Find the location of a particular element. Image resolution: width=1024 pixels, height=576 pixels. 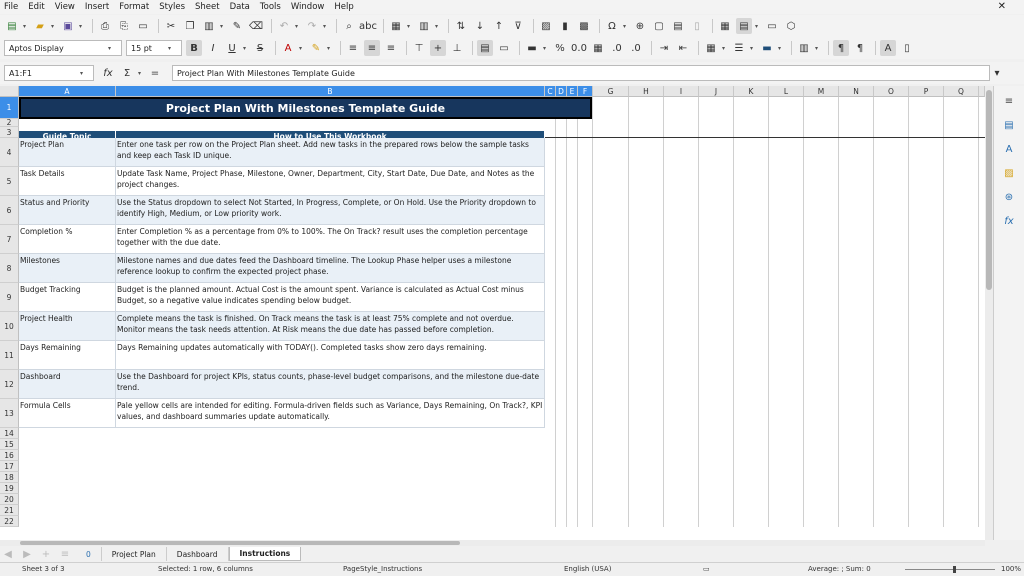

column-header-f: F is located at coordinates (585, 91).